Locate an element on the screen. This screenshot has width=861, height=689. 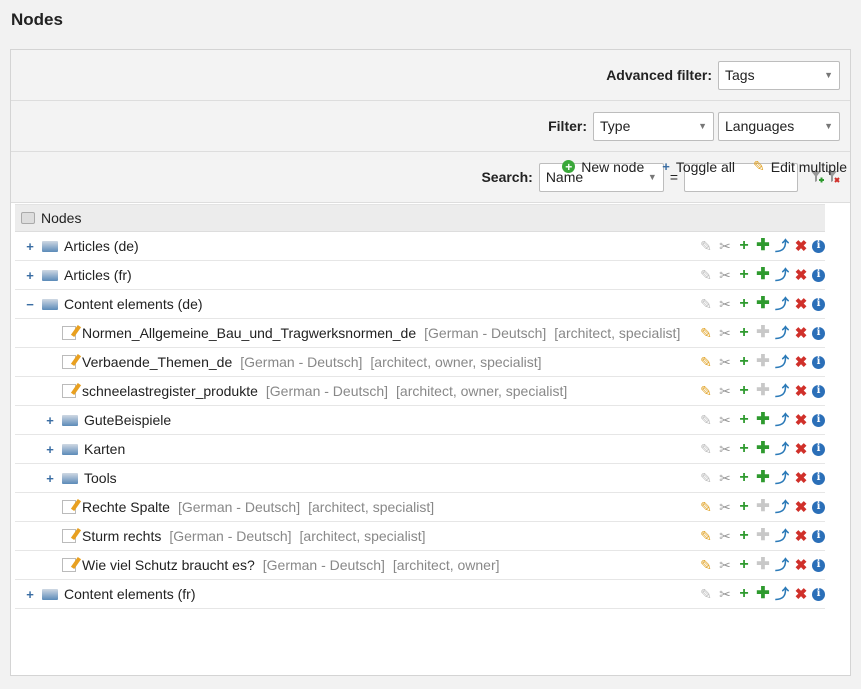
tree-row-folder: + Articles (de) ✎ ✂ + ✚ ⤴ ✖ i is located at coordinates (420, 246).